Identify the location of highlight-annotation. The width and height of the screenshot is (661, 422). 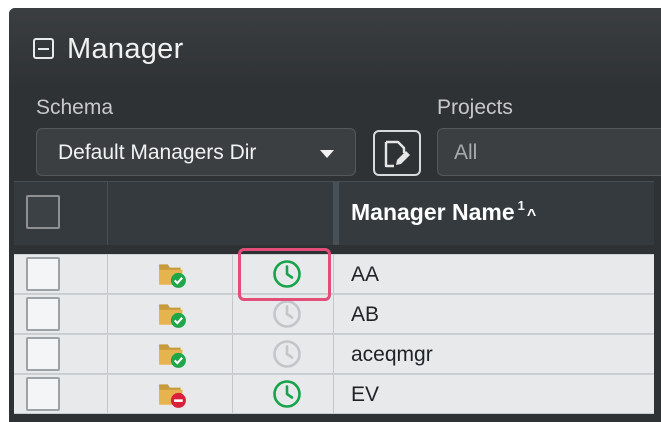
(284, 274).